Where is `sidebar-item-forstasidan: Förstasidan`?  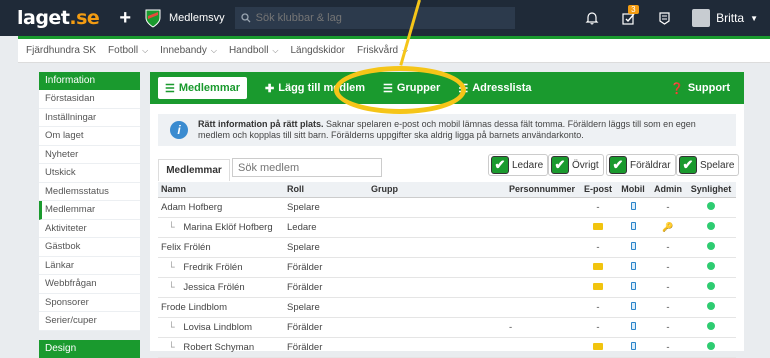 sidebar-item-forstasidan: Förstasidan is located at coordinates (89, 99).